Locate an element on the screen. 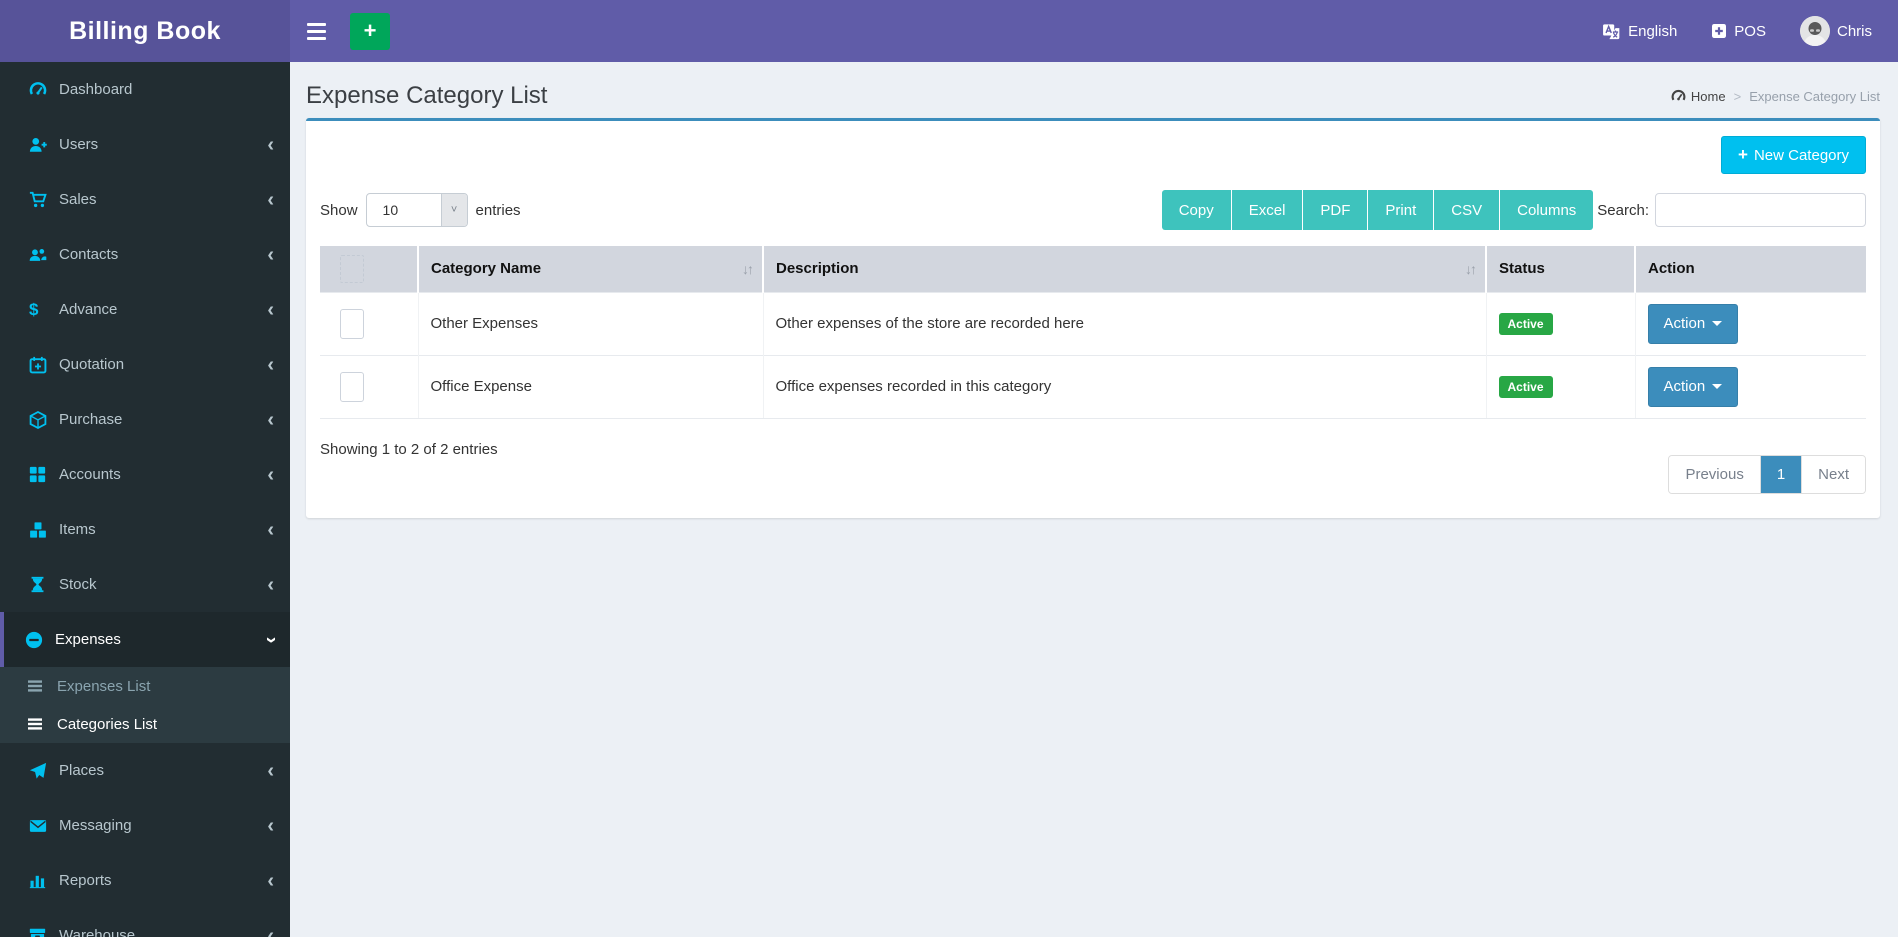  column-header-description: Description ↓↑ is located at coordinates (1125, 269).